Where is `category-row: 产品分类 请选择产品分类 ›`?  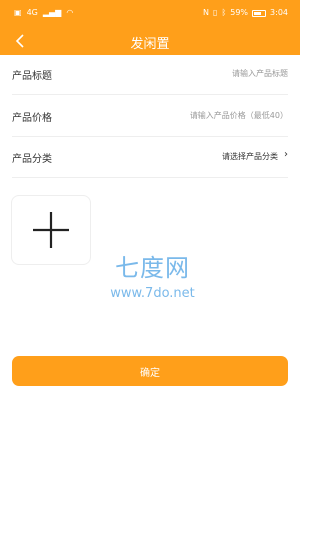
category-row: 产品分类 请选择产品分类 › is located at coordinates (150, 158).